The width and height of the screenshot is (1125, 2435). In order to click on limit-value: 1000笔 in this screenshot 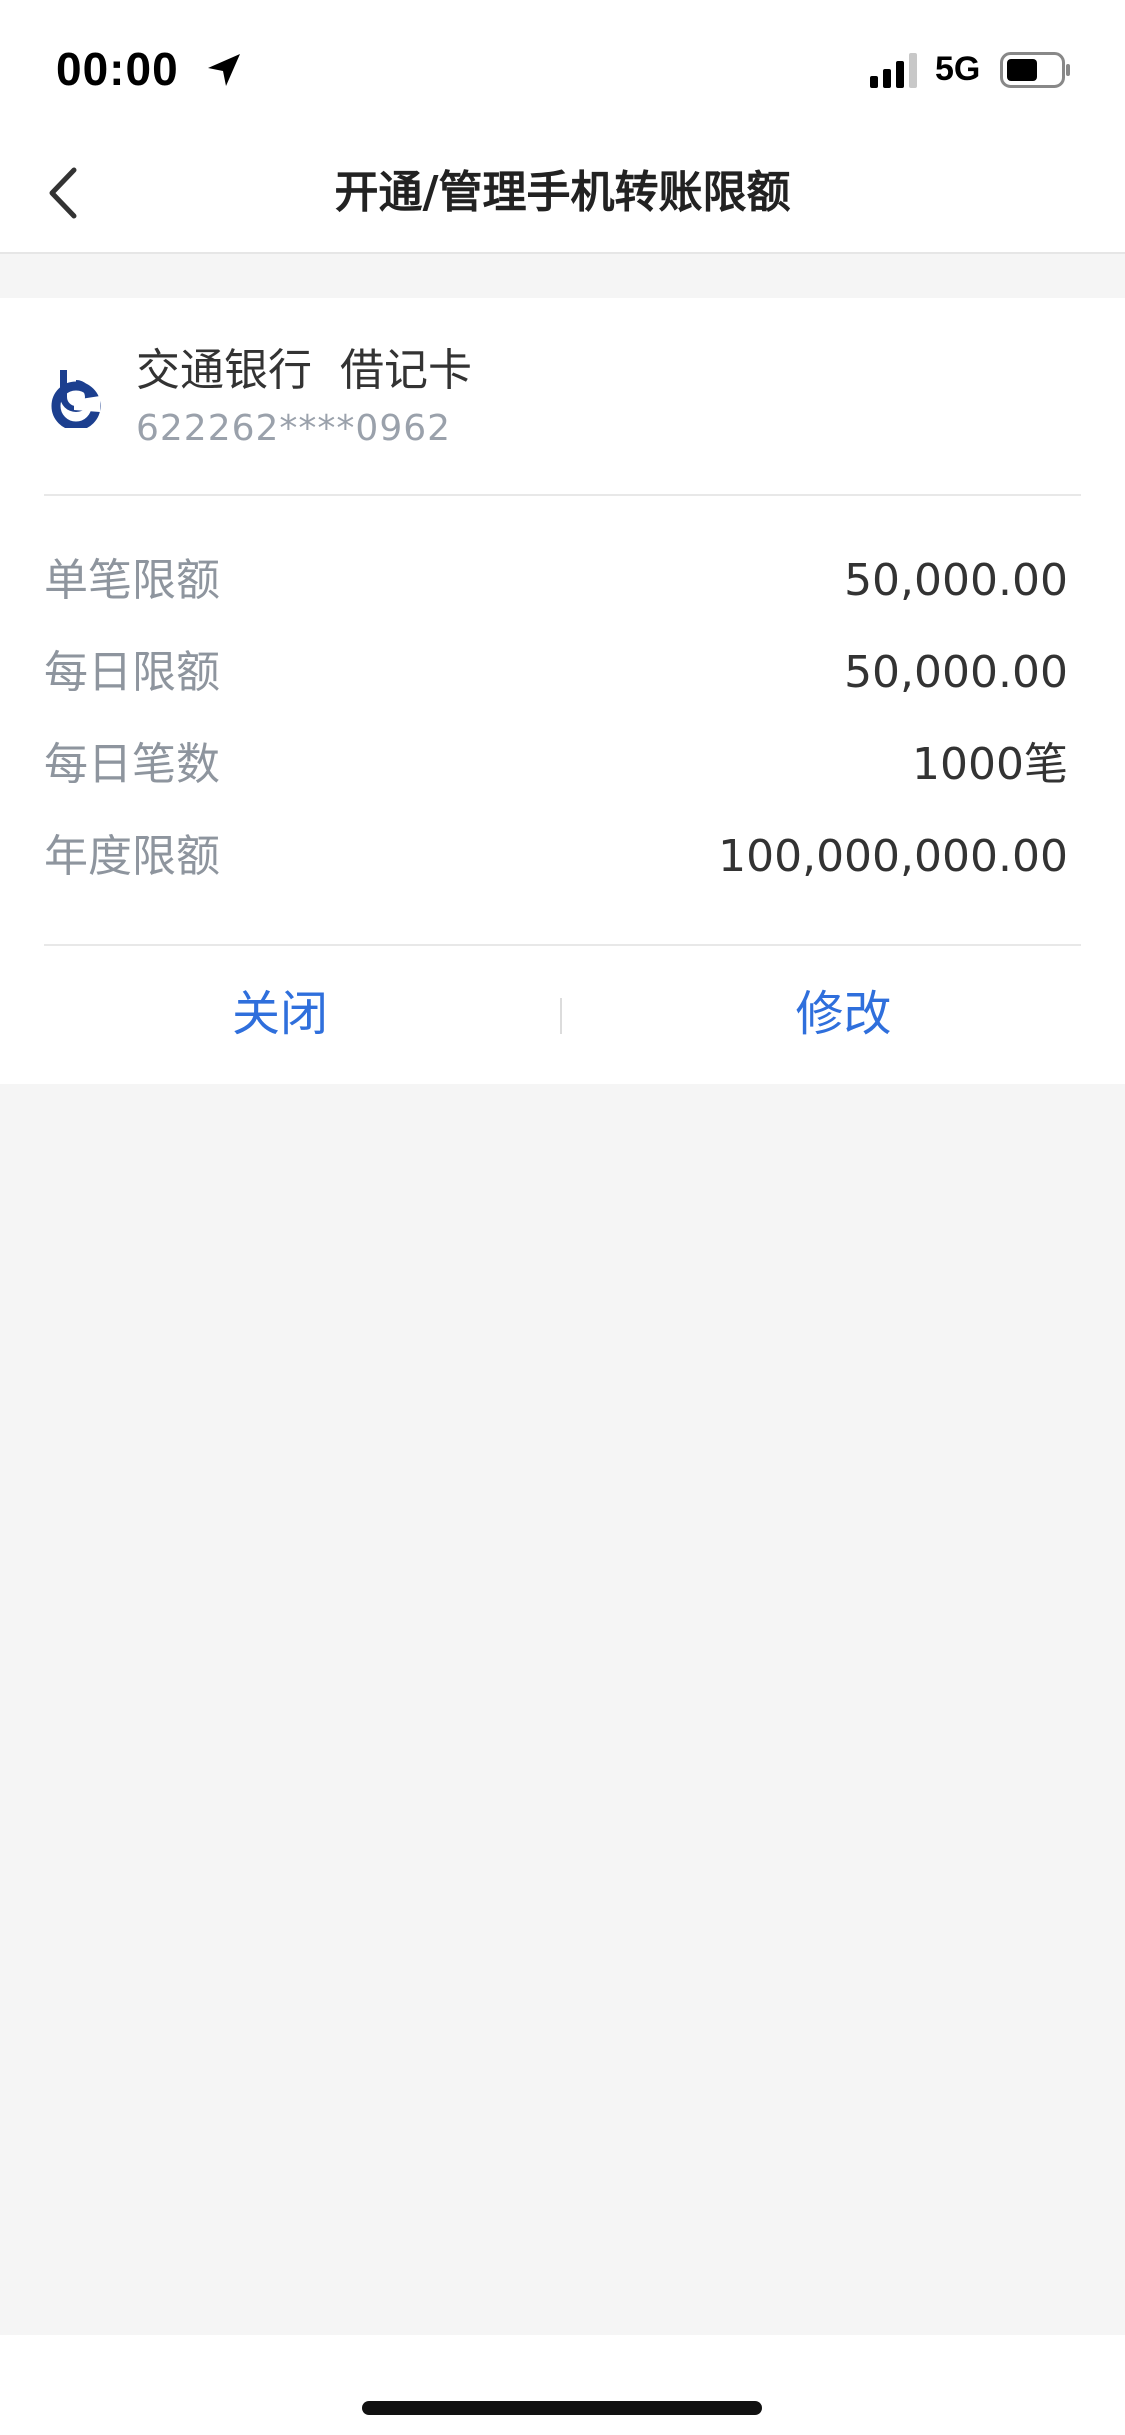, I will do `click(990, 764)`.